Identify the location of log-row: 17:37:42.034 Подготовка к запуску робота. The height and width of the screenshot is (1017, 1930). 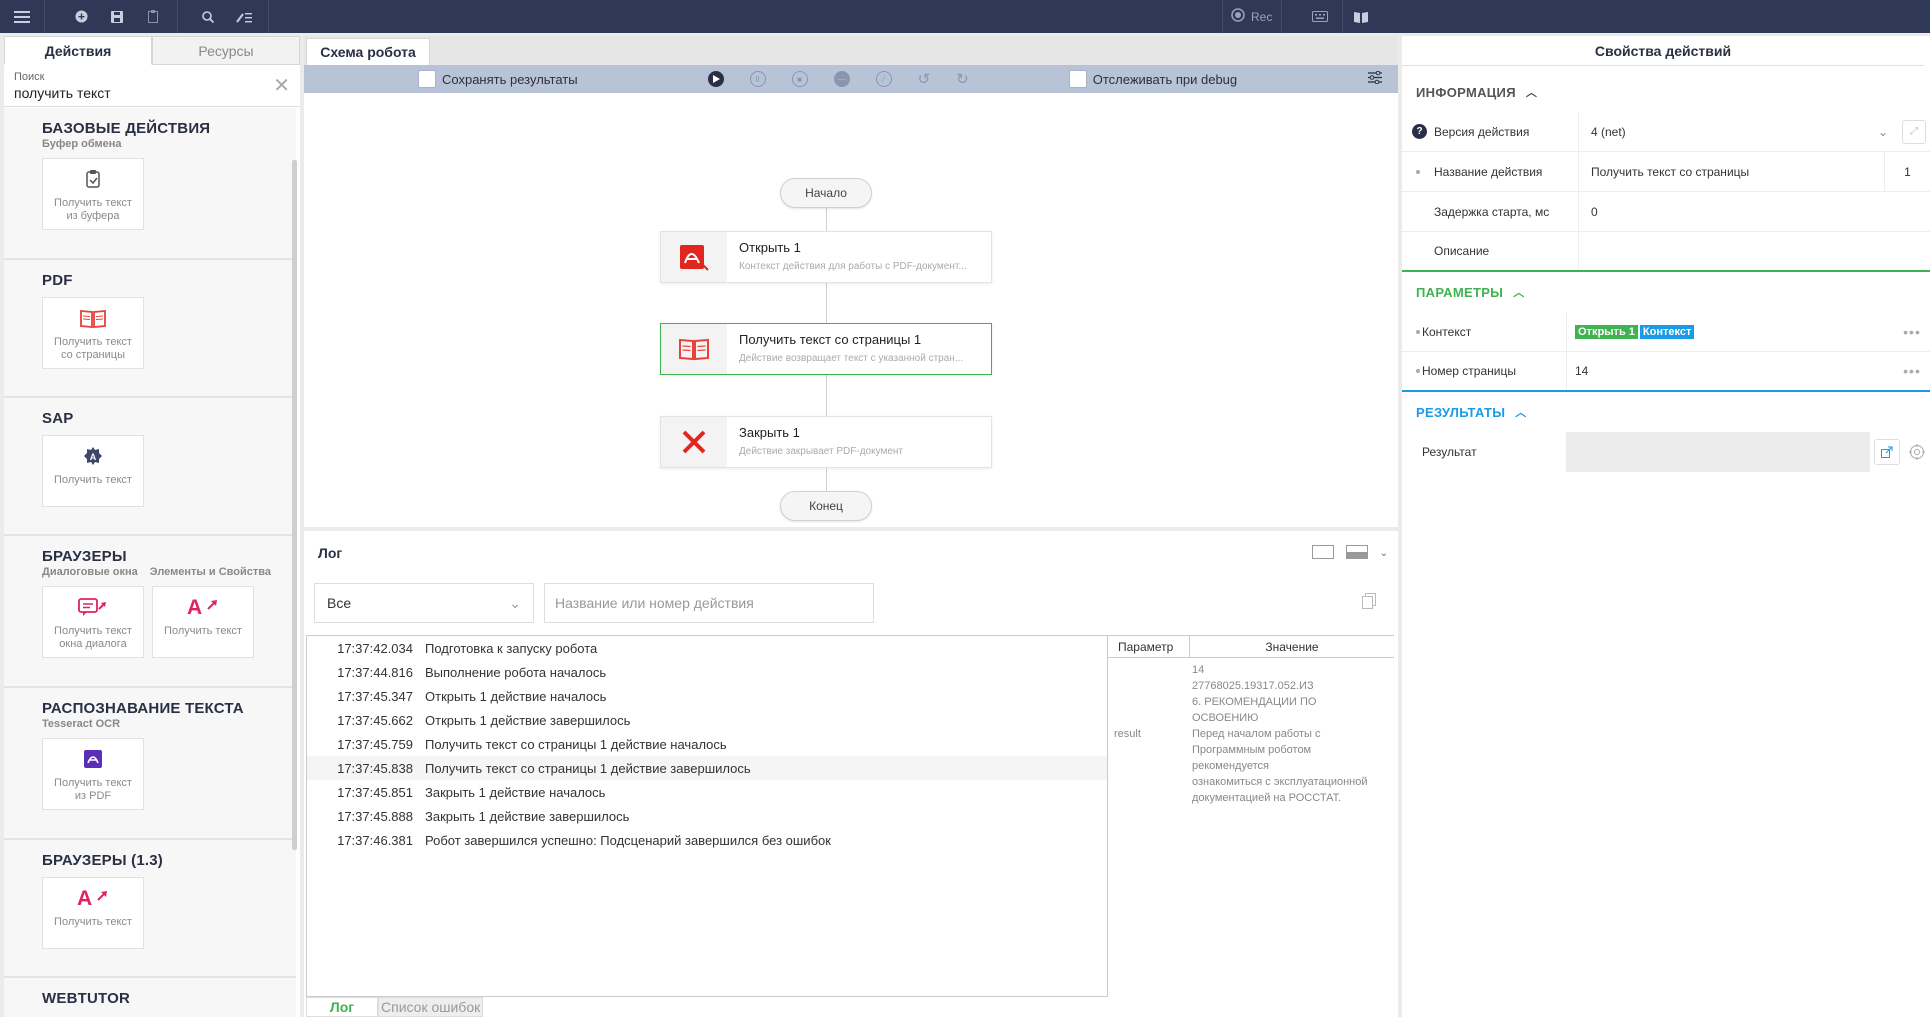
(707, 648).